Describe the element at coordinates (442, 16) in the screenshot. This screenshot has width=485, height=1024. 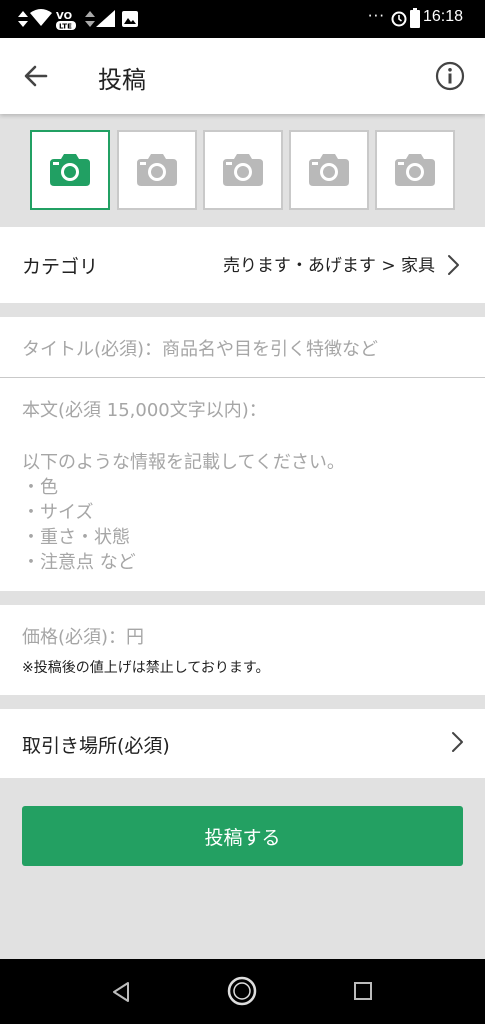
I see `clock: 16:18` at that location.